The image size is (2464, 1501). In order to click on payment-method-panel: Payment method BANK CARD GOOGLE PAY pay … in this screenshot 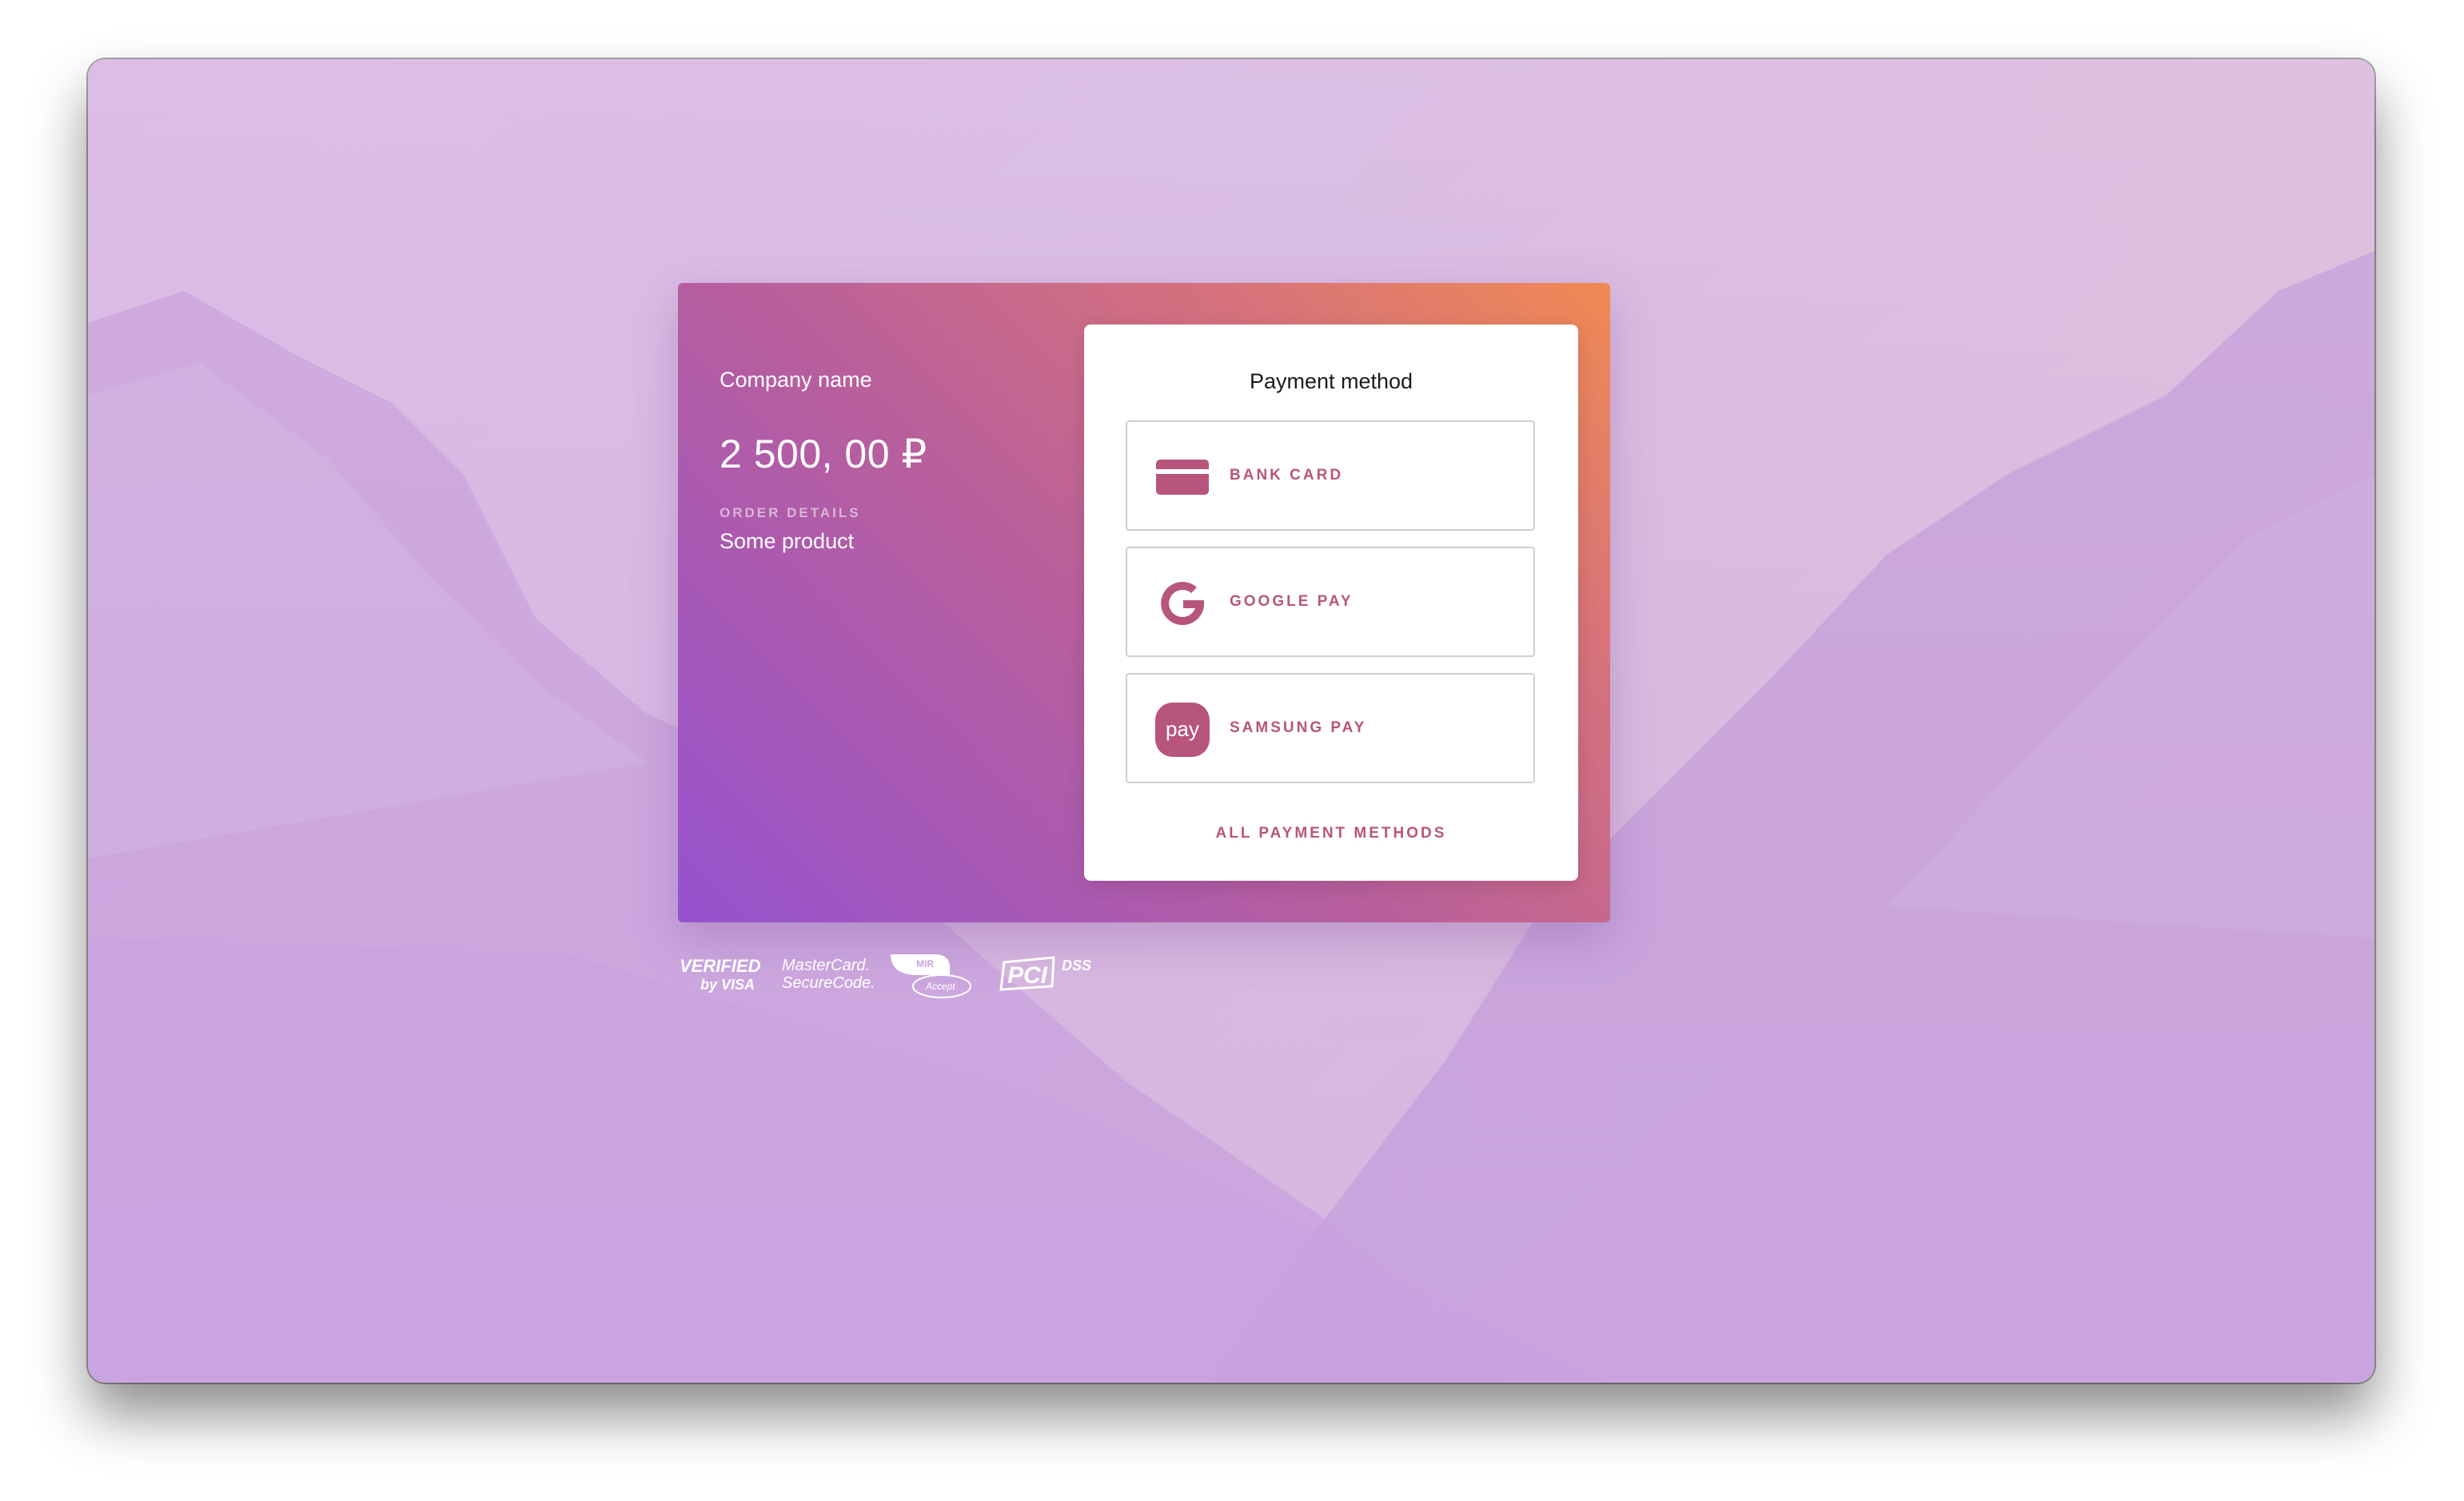, I will do `click(1331, 602)`.